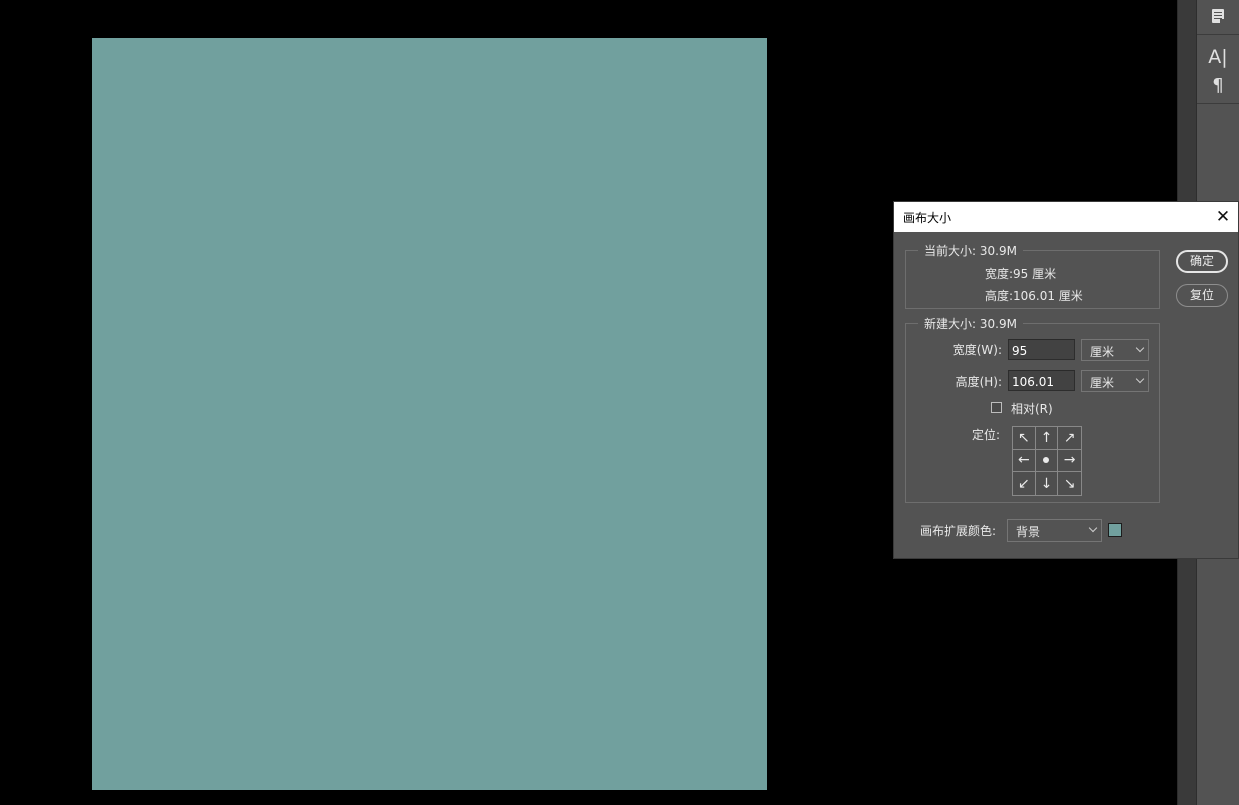 The height and width of the screenshot is (805, 1239). I want to click on extension-color-select: 背景, so click(1054, 530).